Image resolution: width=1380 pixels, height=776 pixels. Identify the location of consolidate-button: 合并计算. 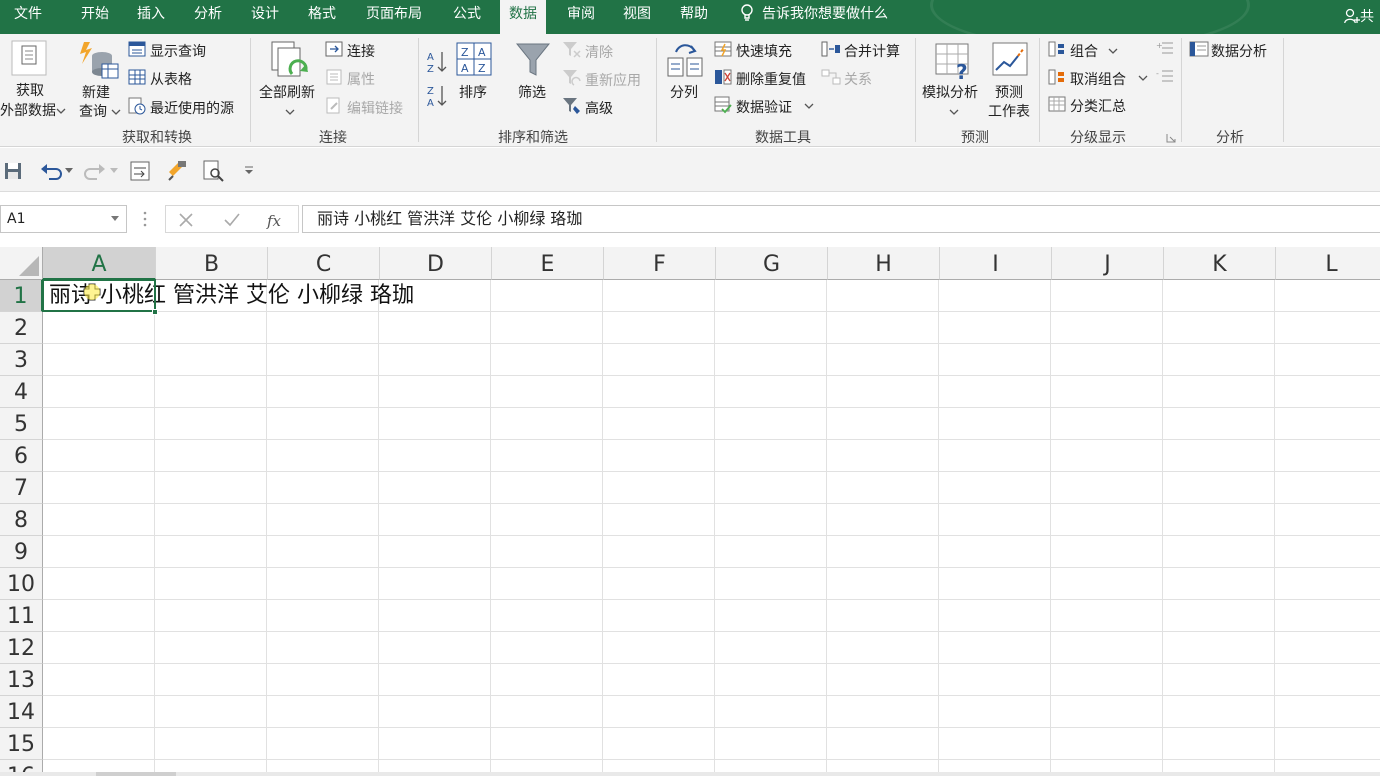
(872, 51).